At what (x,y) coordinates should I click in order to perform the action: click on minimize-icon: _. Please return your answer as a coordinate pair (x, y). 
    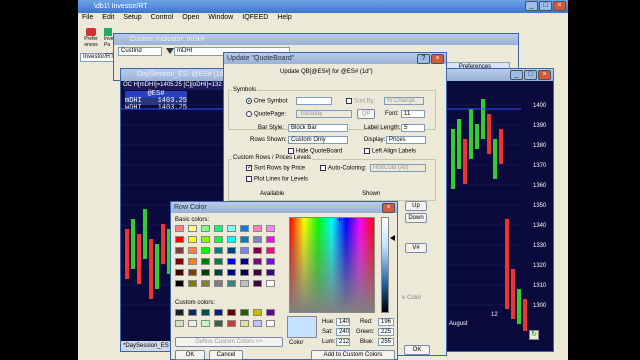
    Looking at the image, I should click on (531, 6).